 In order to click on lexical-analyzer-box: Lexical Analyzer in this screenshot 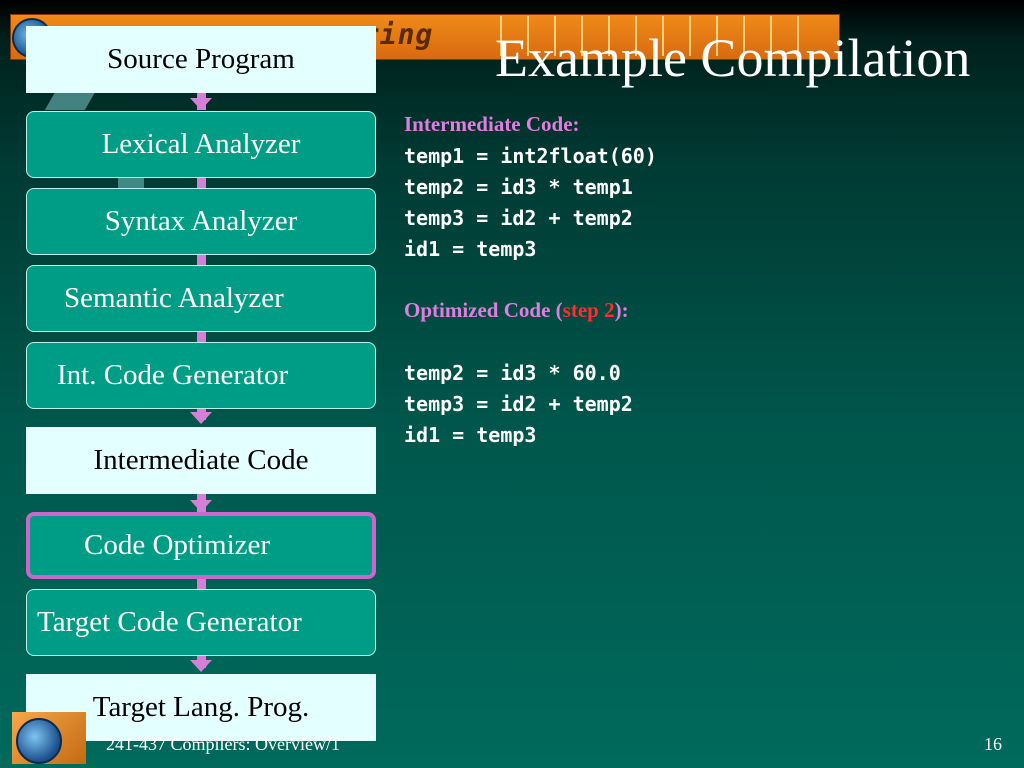, I will do `click(201, 144)`.